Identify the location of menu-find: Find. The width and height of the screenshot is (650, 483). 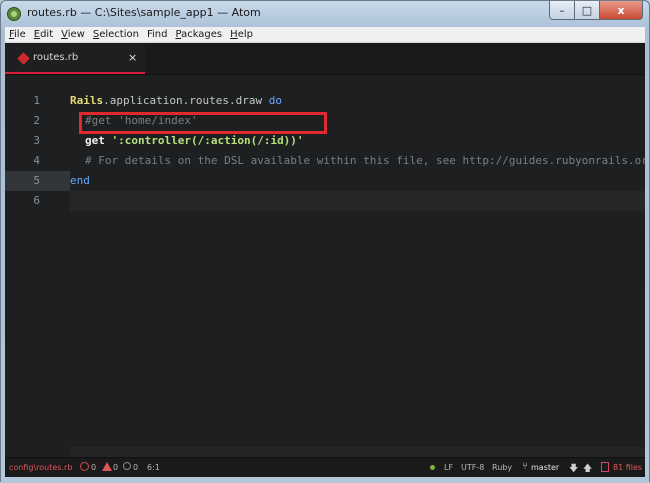
(157, 34).